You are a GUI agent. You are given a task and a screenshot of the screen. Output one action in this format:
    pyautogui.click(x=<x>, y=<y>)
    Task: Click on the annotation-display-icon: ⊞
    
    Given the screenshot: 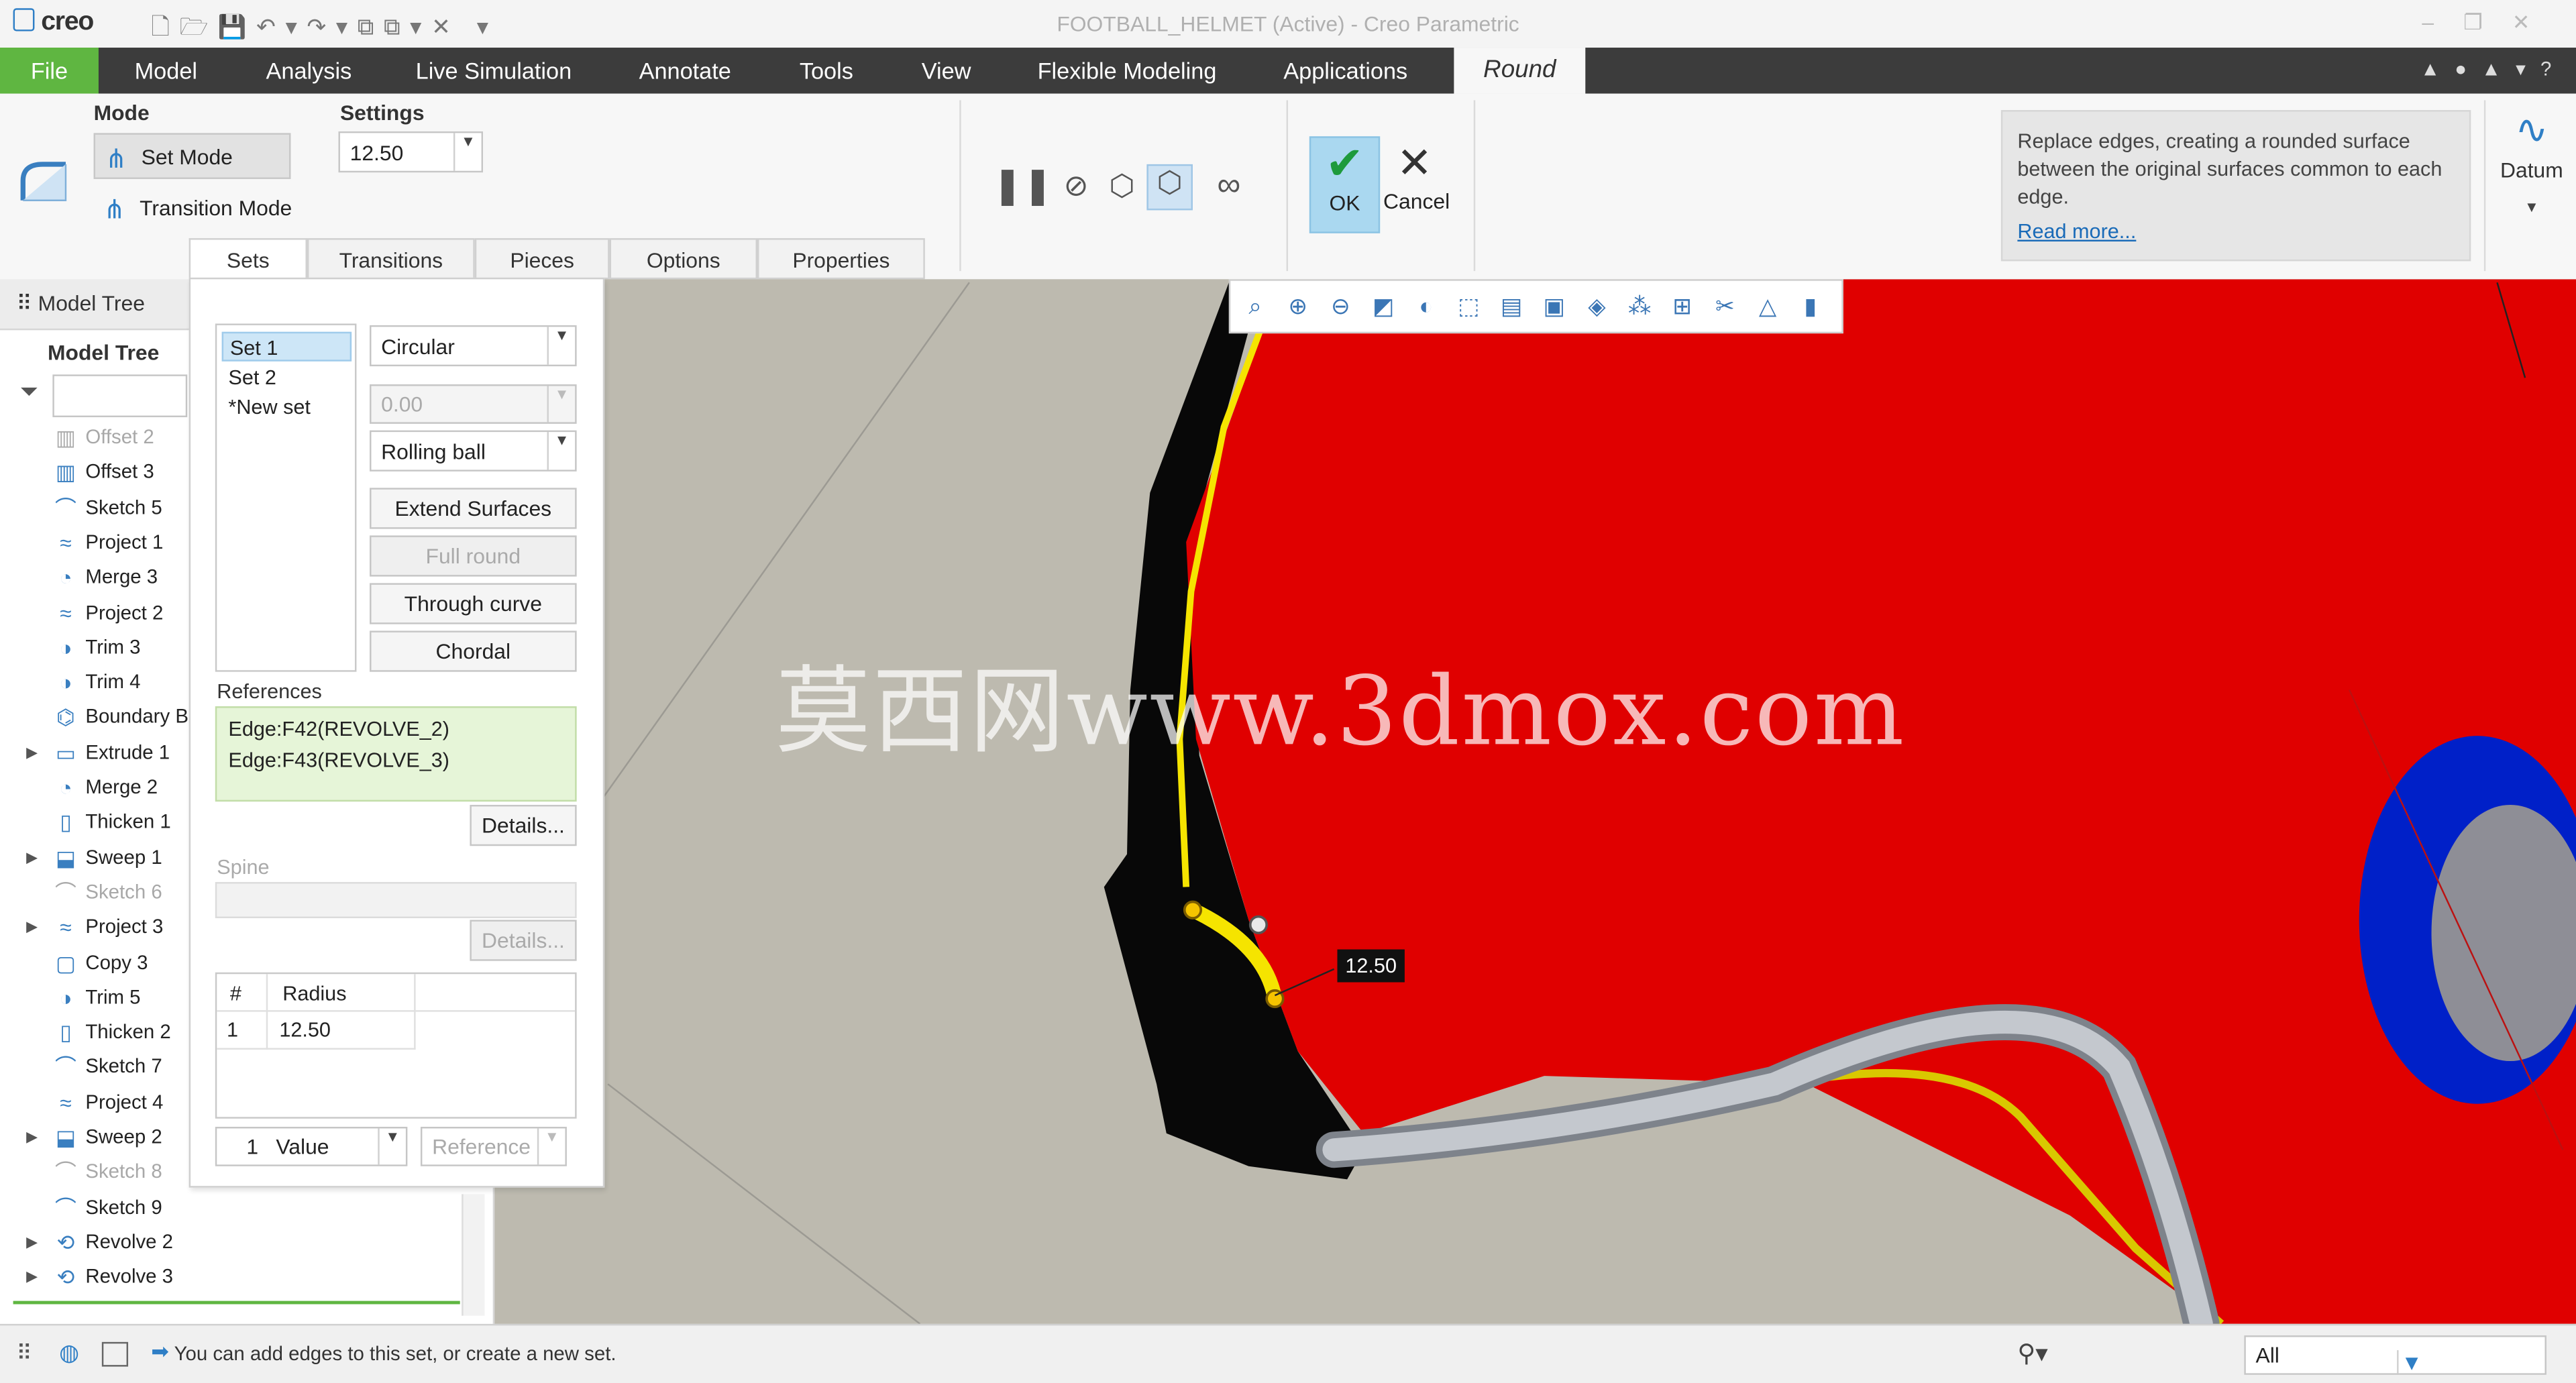 What is the action you would take?
    pyautogui.click(x=1682, y=306)
    